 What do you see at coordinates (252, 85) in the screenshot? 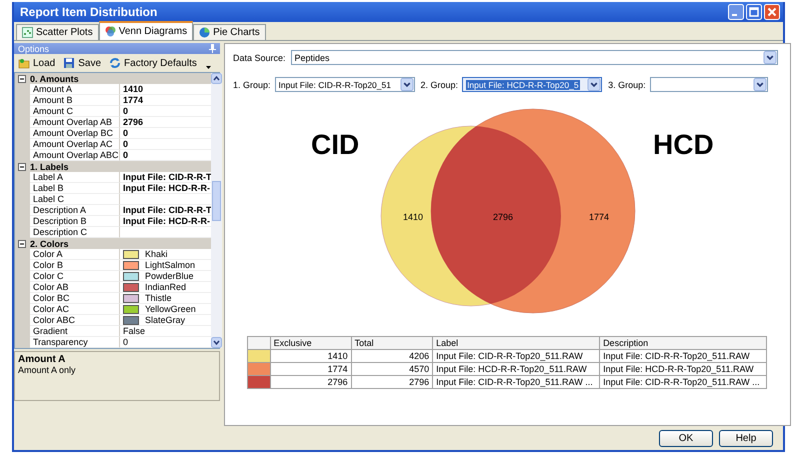
I see `field-label: 1. Group:` at bounding box center [252, 85].